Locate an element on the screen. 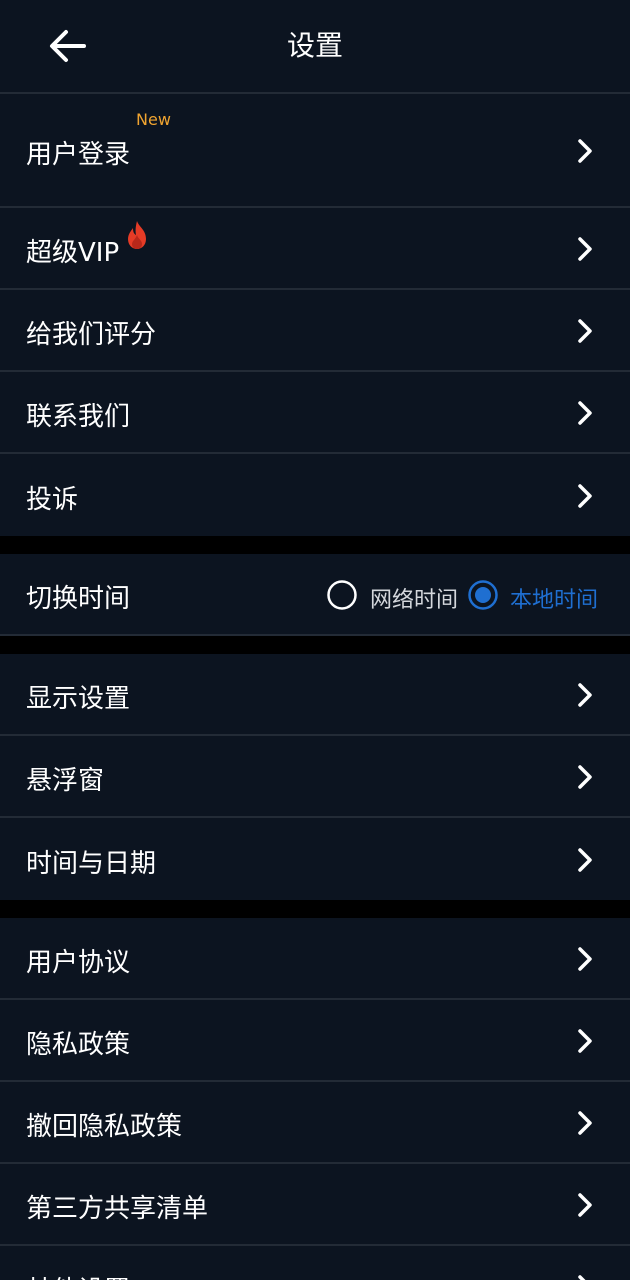 The height and width of the screenshot is (1280, 630). privacy-policy-row: 隐私政策 is located at coordinates (315, 1041).